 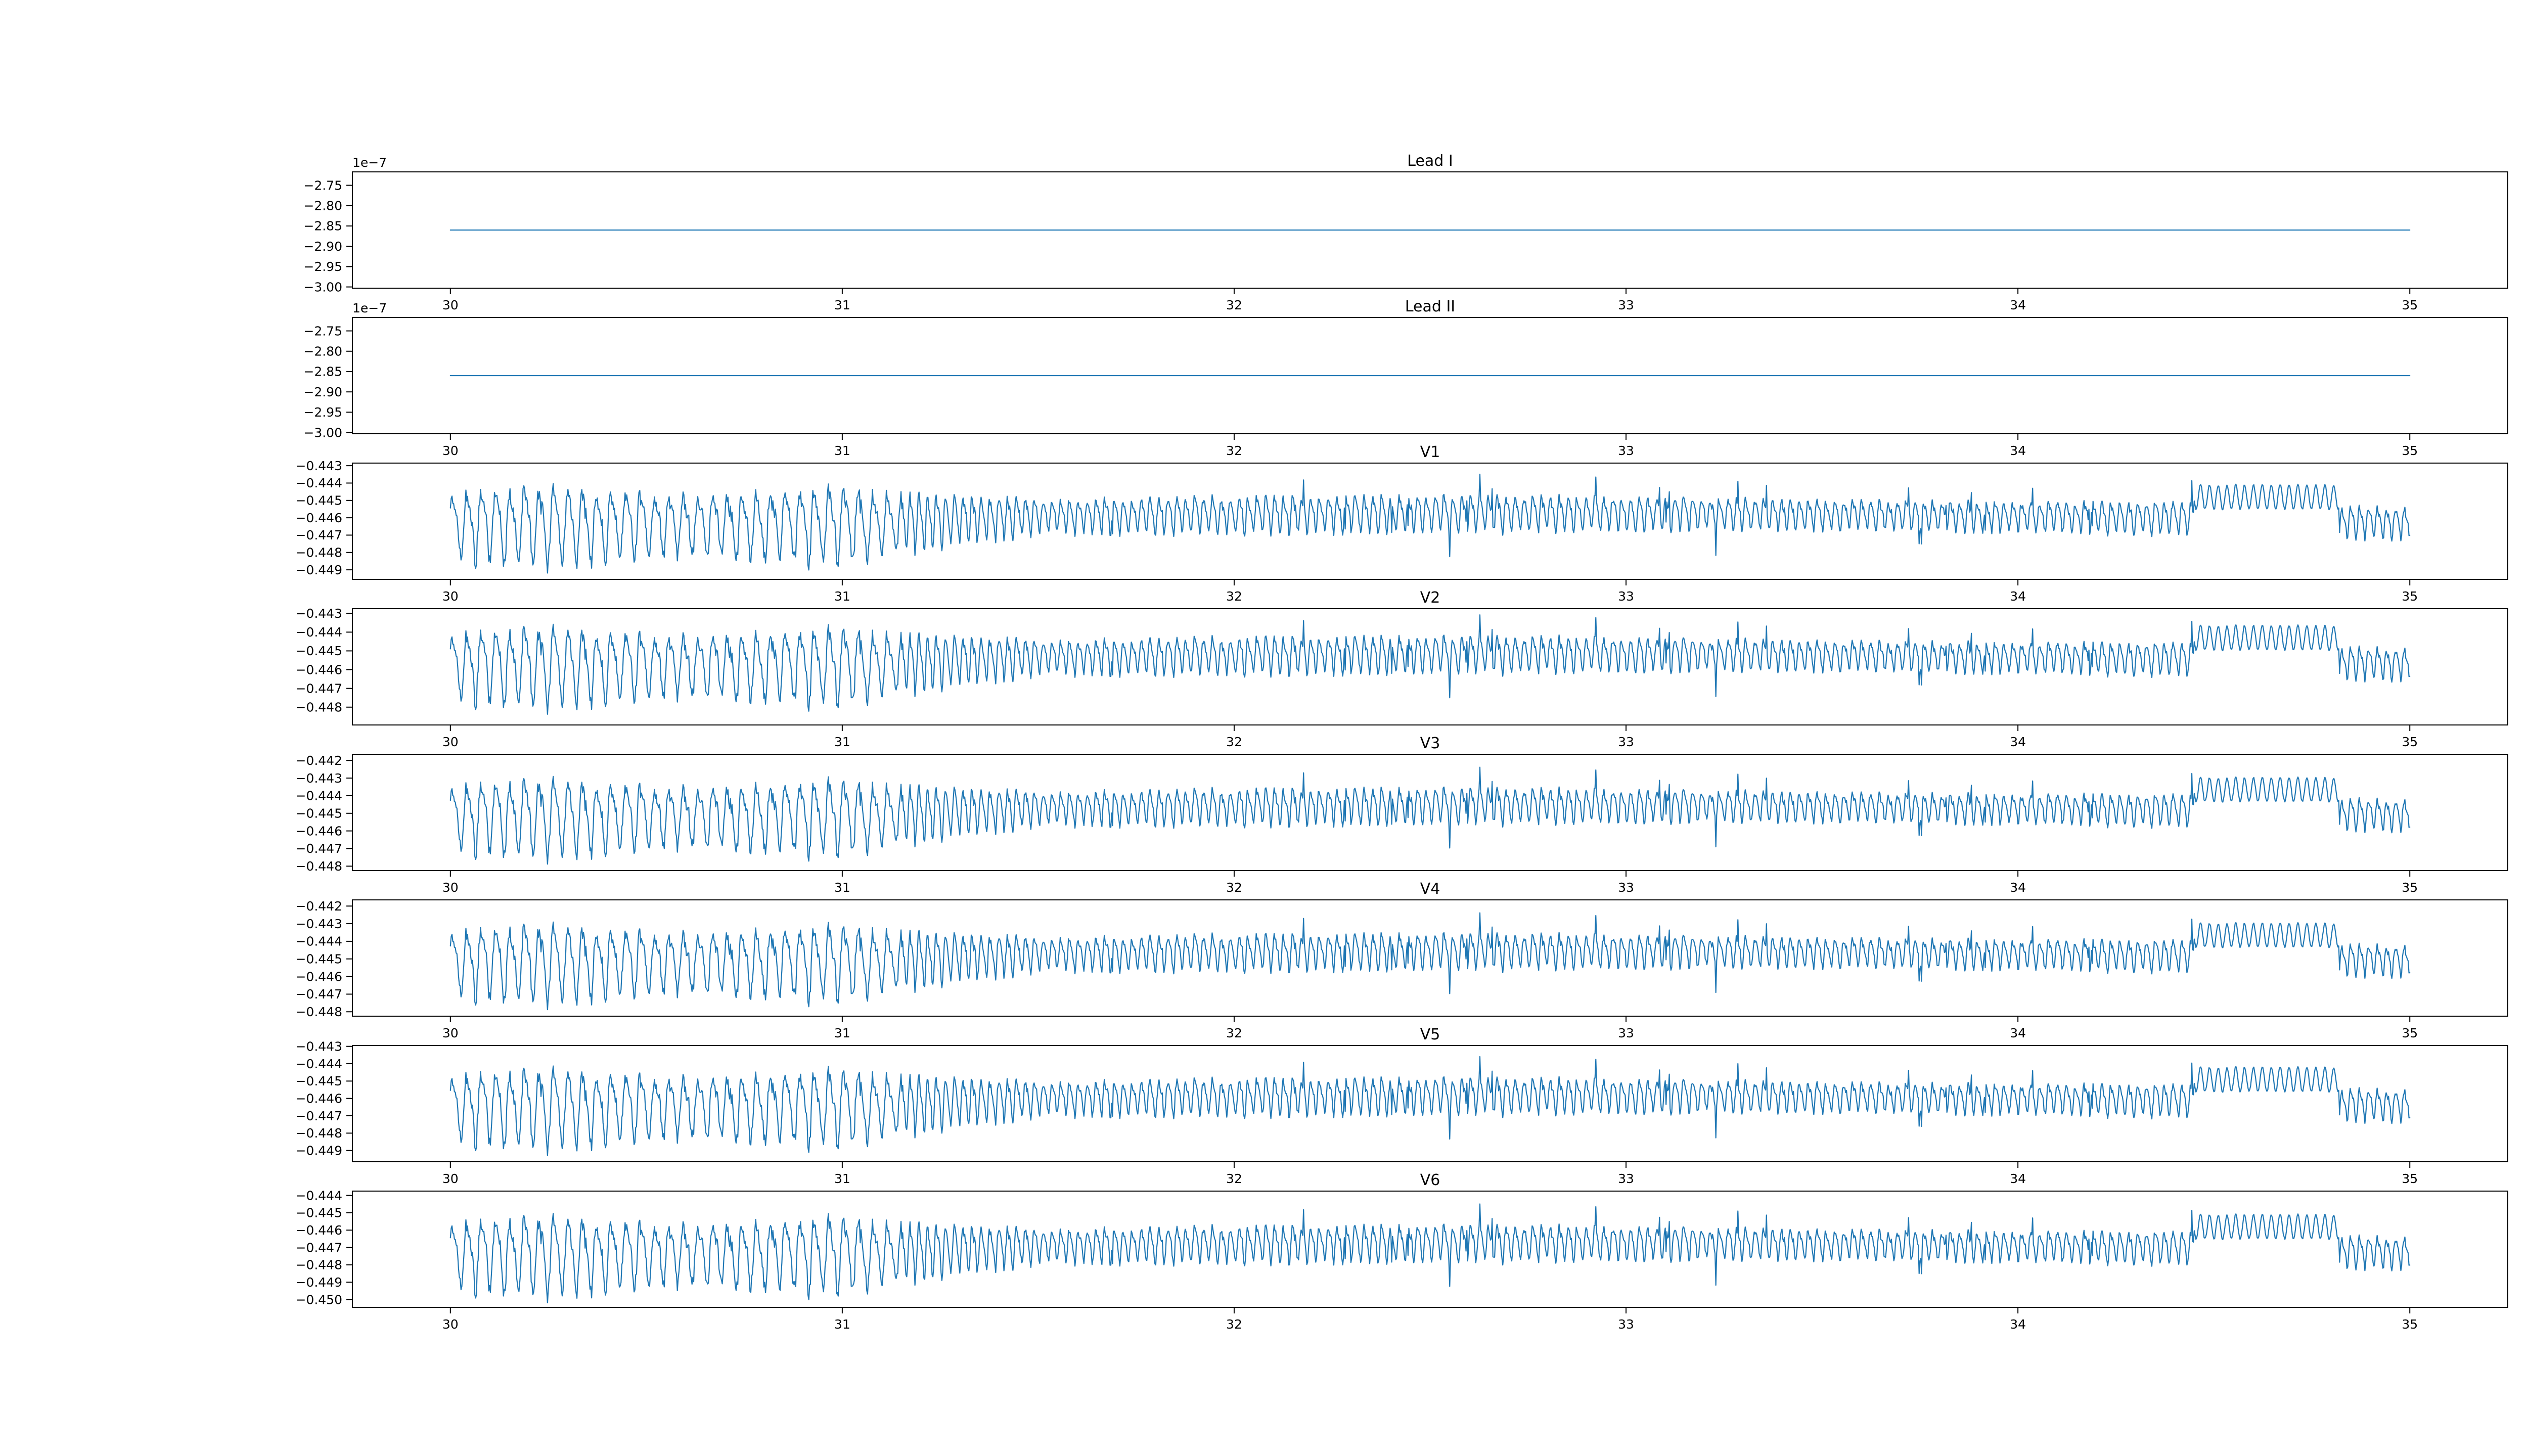 What do you see at coordinates (323, 287) in the screenshot?
I see `panel-lead-i-ytick-label: −3.00` at bounding box center [323, 287].